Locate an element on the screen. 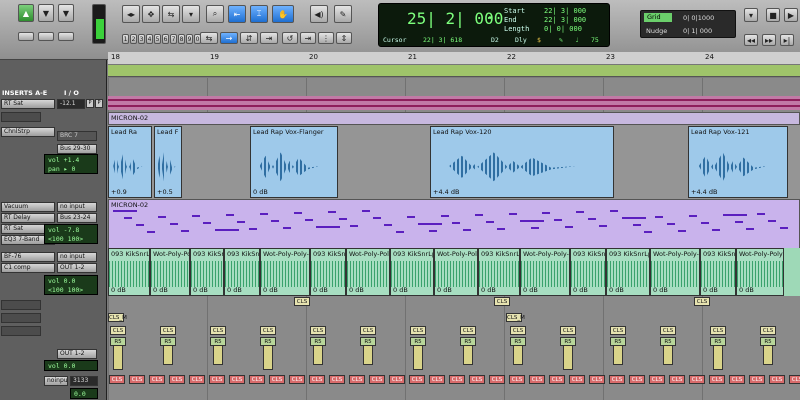 This screenshot has height=400, width=800. selector-icon: ⌶ is located at coordinates (259, 14).